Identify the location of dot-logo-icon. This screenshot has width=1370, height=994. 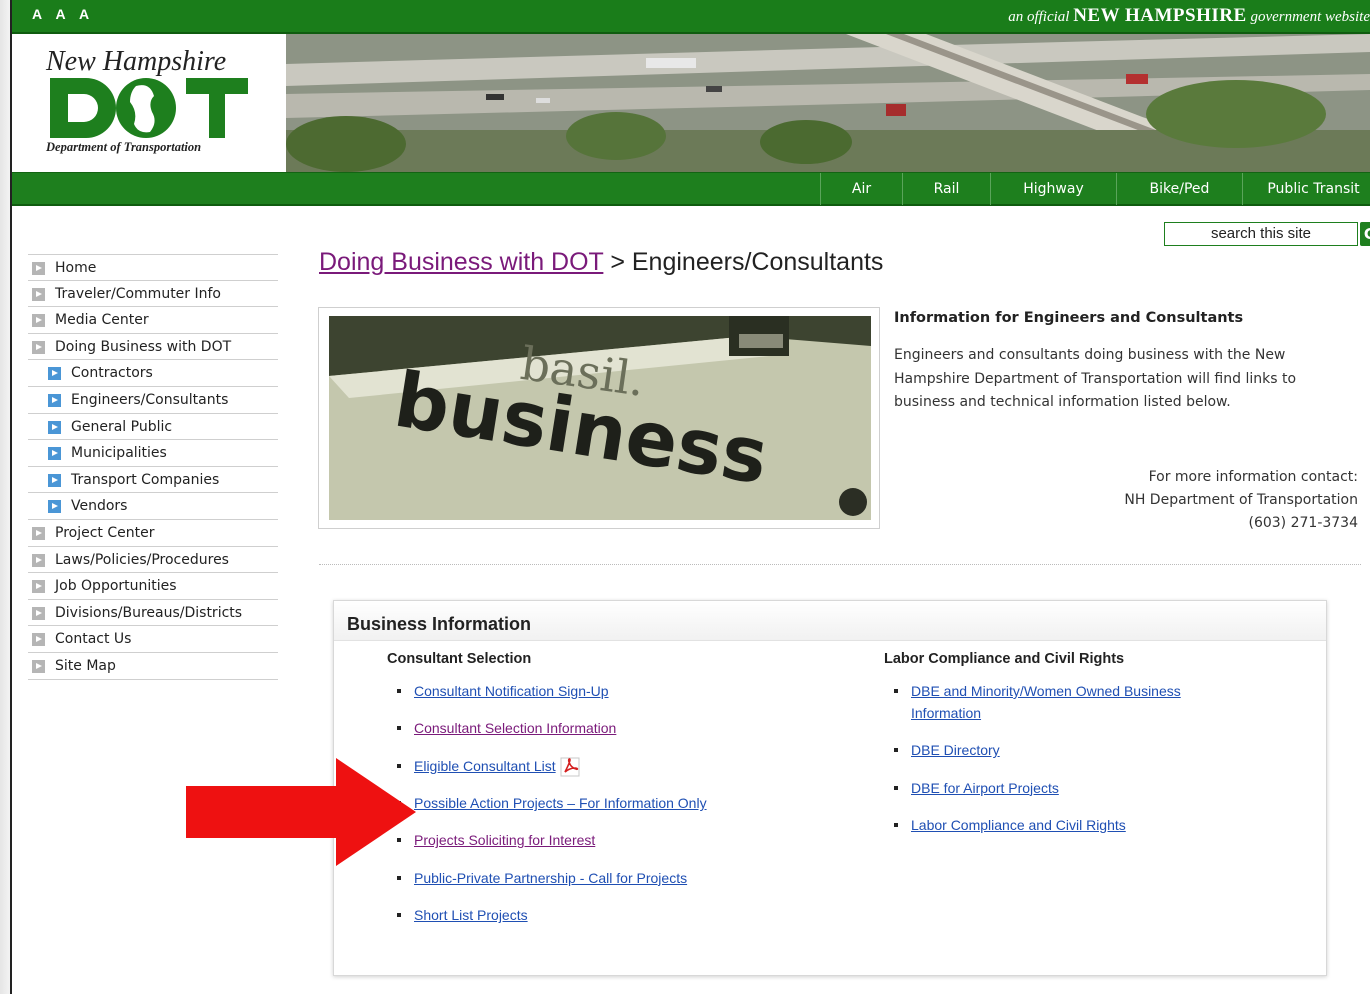
(149, 108).